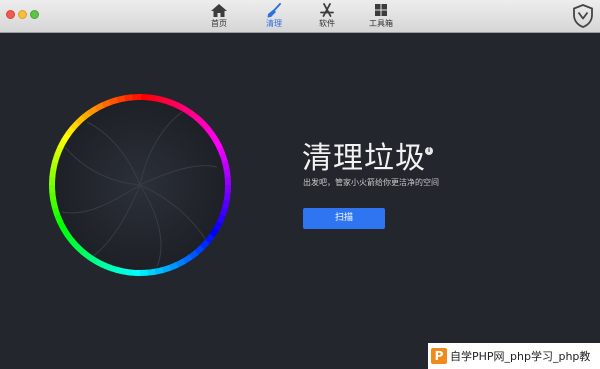 This screenshot has height=369, width=600. I want to click on tab-toolbox: 工具箱, so click(381, 17).